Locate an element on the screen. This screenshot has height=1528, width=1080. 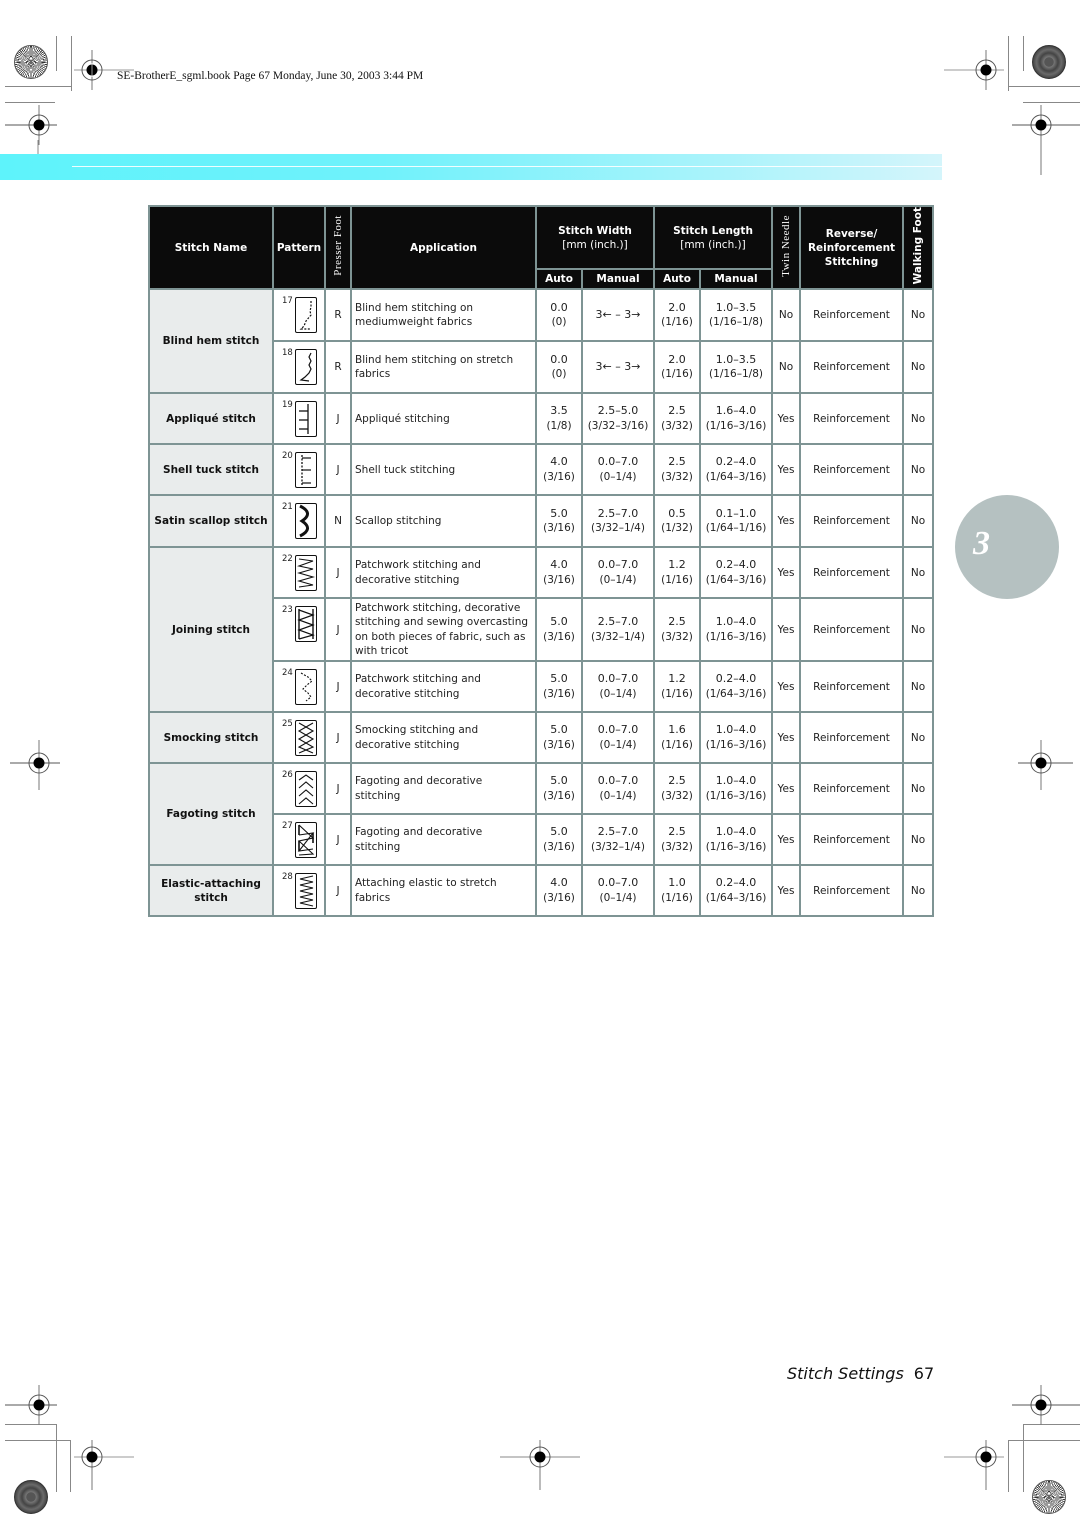
shell-tuck-pattern-icon is located at coordinates (306, 470).